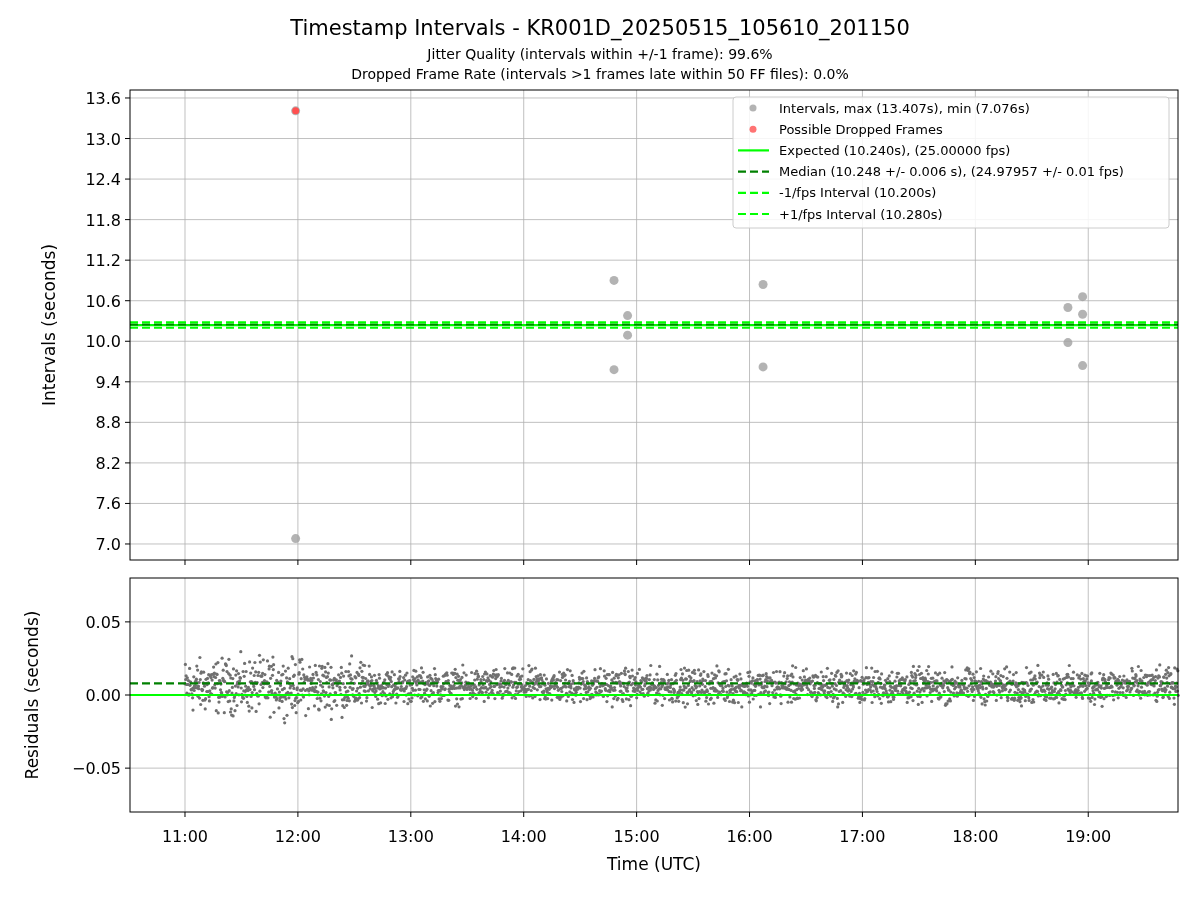 The width and height of the screenshot is (1200, 900). Describe the element at coordinates (636, 836) in the screenshot. I see `x-tick-label: 15:00` at that location.